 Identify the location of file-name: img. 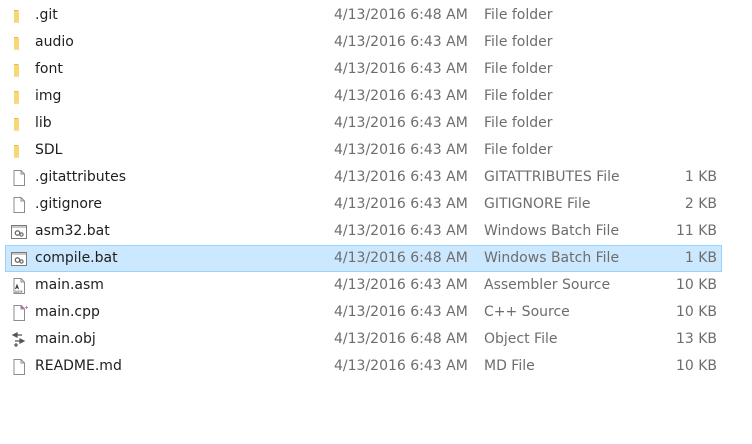
(48, 96).